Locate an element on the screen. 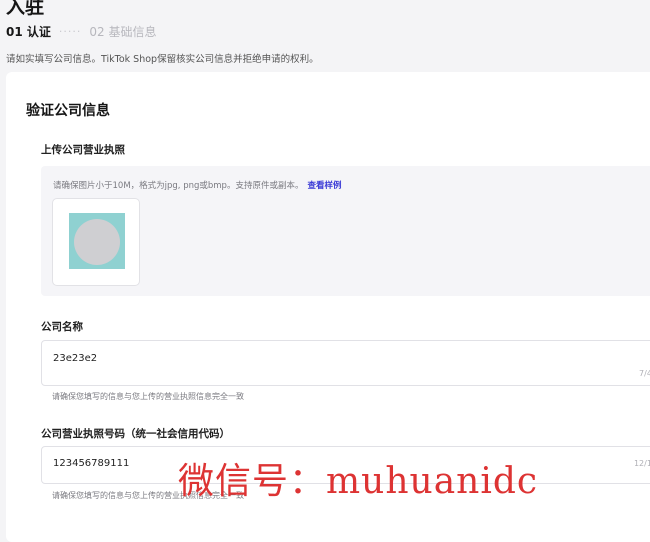  upload-hint-text: 请确保图片小于10M，格式为jpg, png或bmp。支持原件或副本。 is located at coordinates (178, 186).